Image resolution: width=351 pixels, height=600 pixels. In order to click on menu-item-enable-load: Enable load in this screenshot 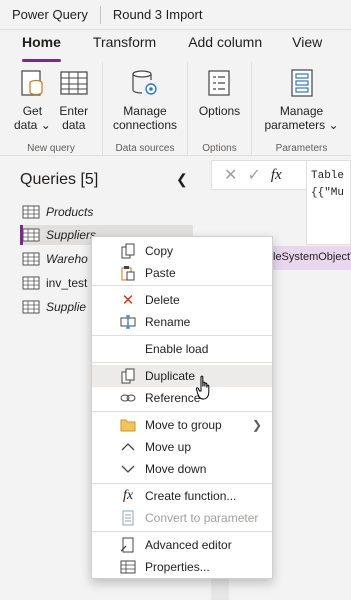, I will do `click(182, 349)`.